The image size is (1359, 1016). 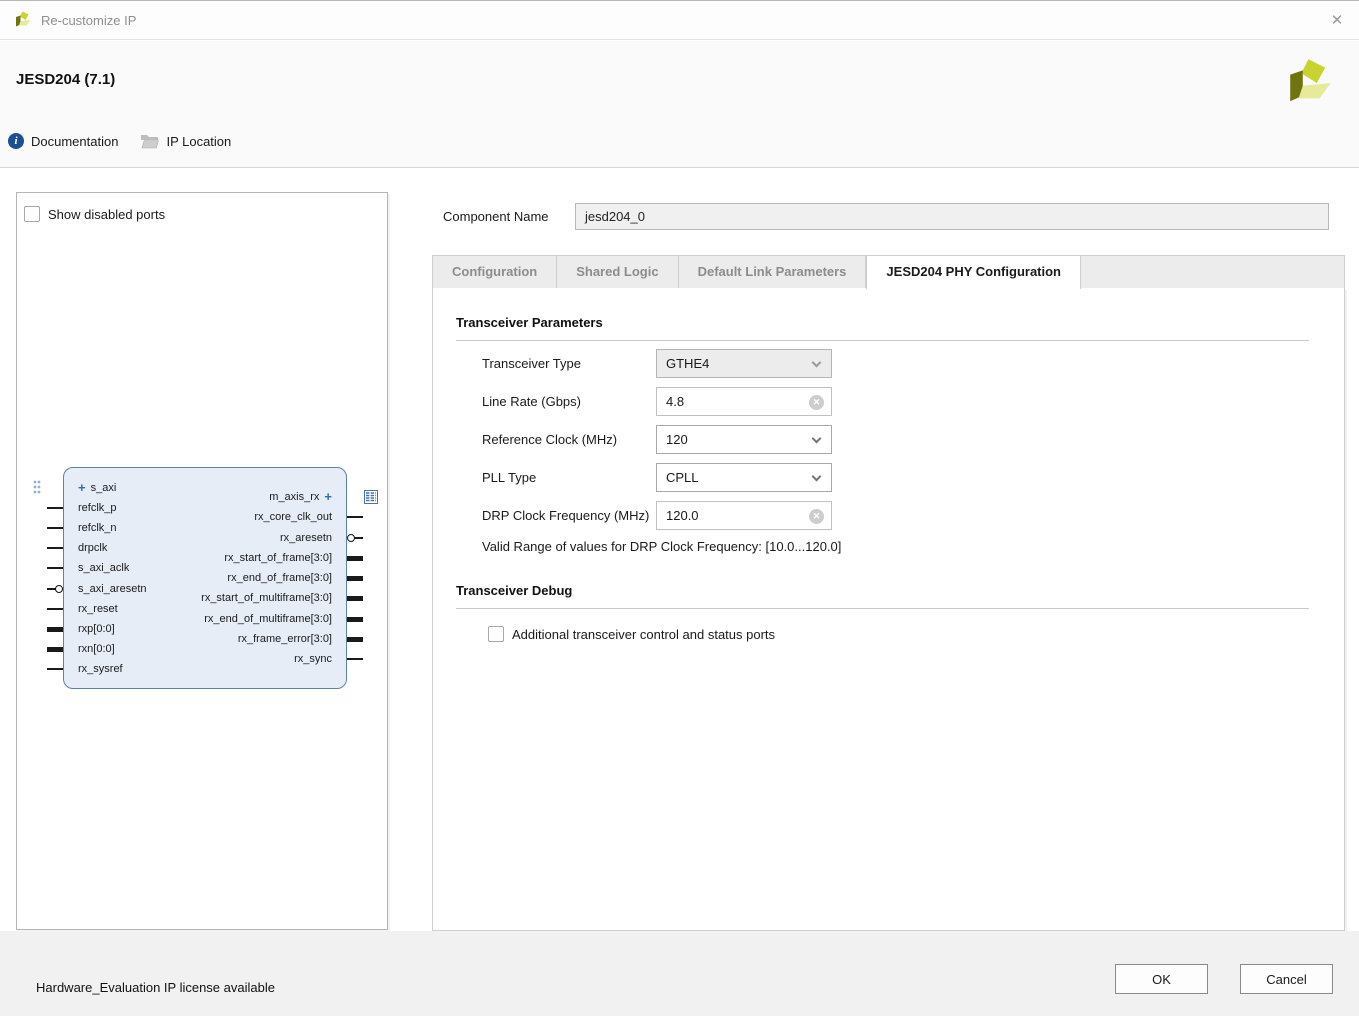 I want to click on transceiver-debug-title: Transceiver Debug, so click(x=514, y=590).